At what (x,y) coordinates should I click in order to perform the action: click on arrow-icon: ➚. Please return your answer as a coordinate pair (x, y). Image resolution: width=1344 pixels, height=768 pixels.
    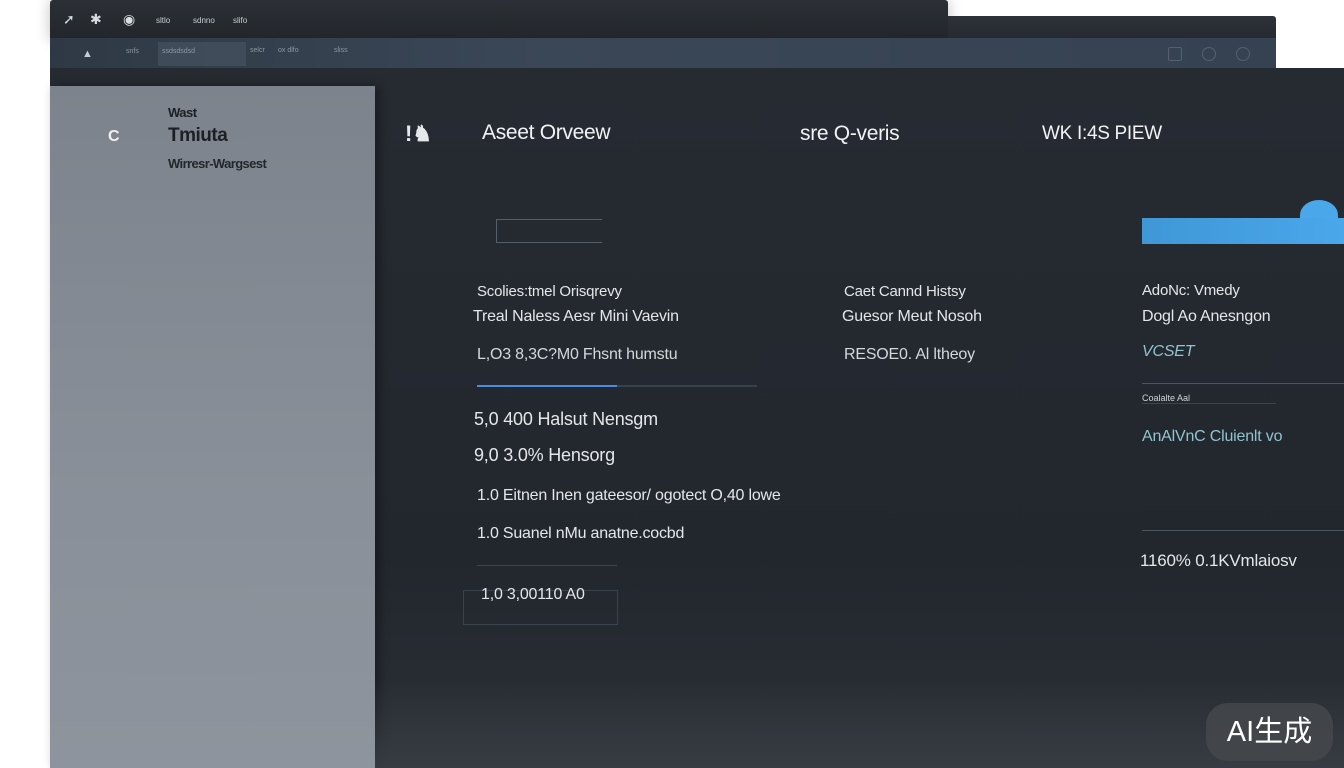
    Looking at the image, I should click on (69, 19).